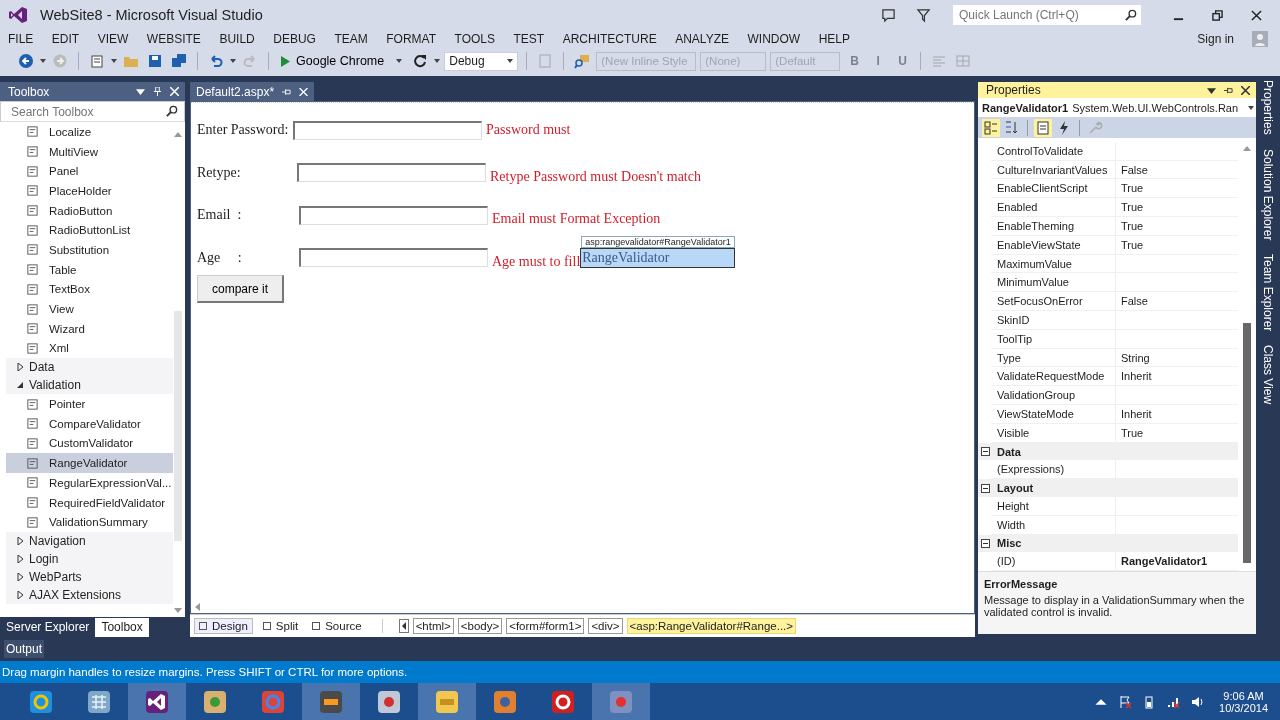  Describe the element at coordinates (178, 134) in the screenshot. I see `scroll-up-icon` at that location.